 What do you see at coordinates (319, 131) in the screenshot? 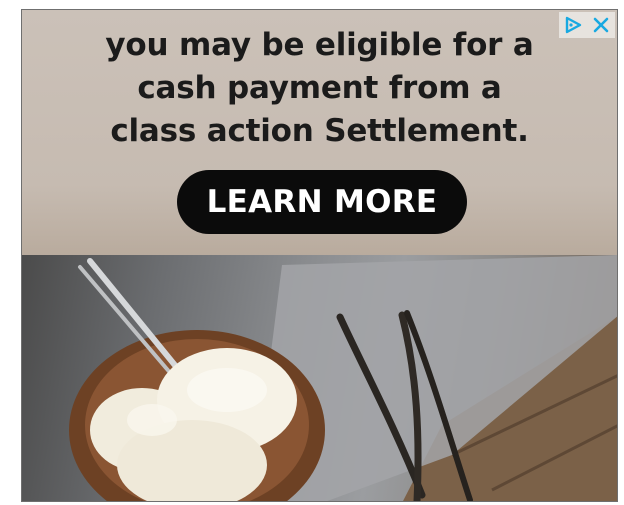
I see `headline-line-3: class action Settlement.` at bounding box center [319, 131].